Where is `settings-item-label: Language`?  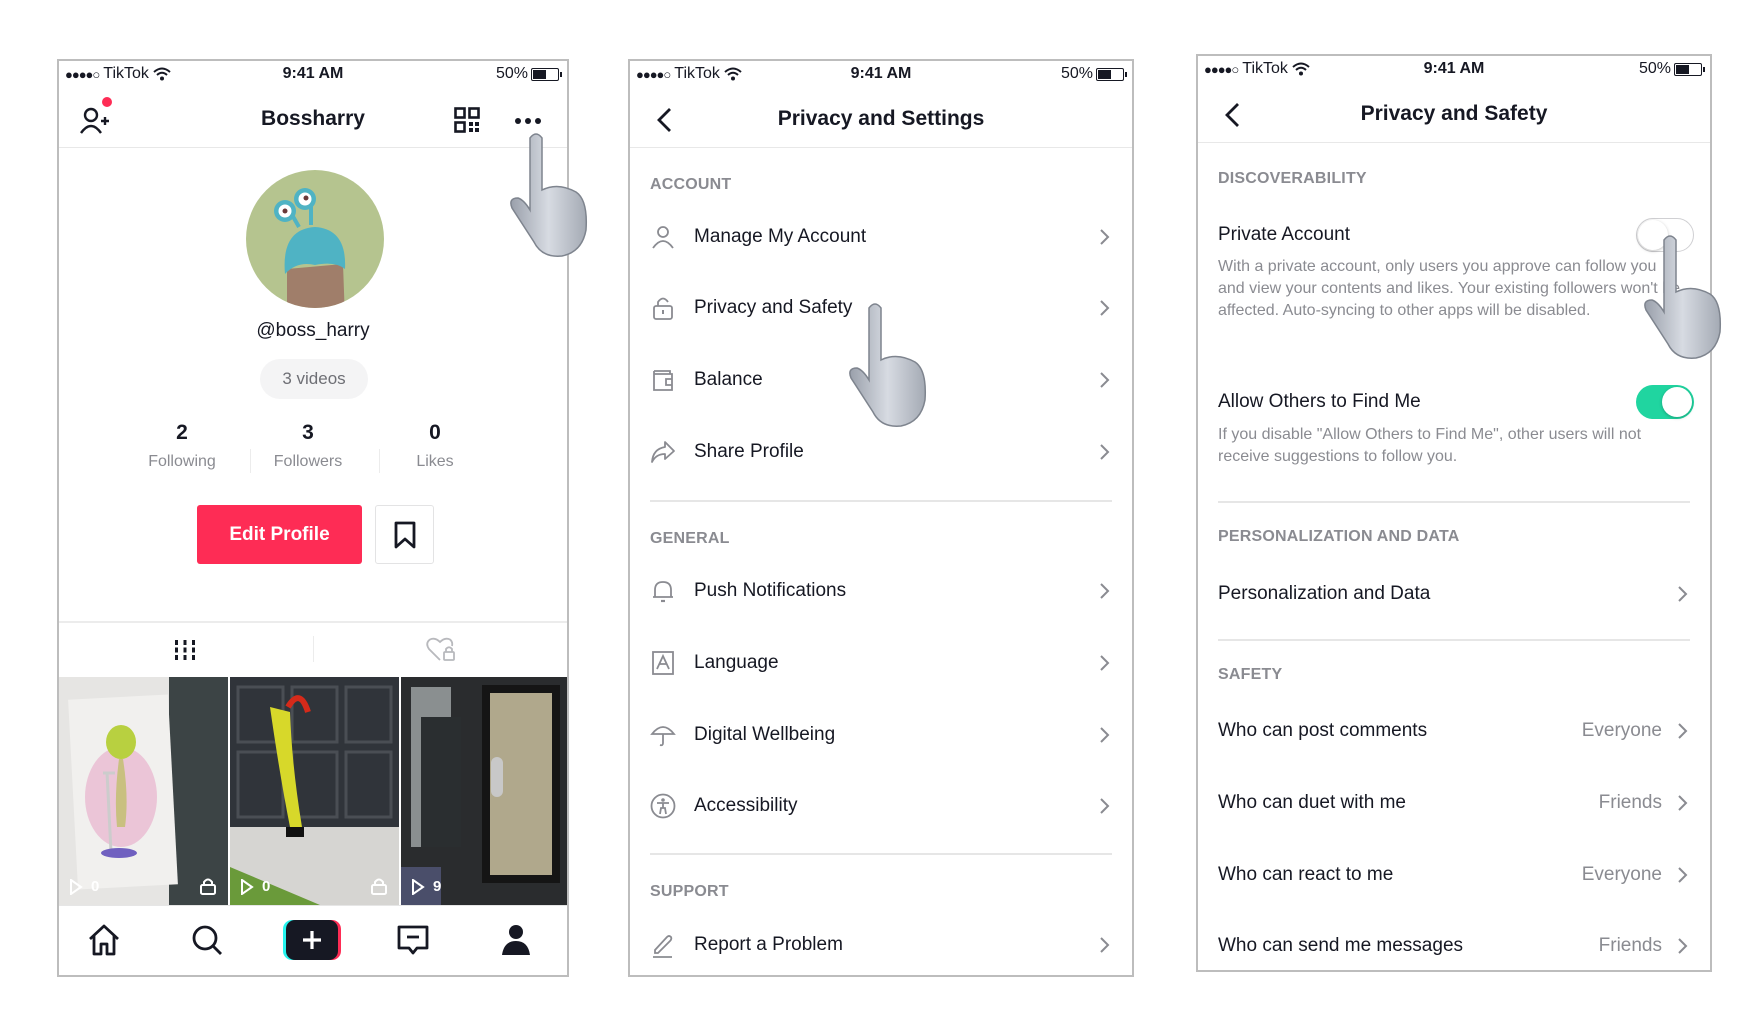 settings-item-label: Language is located at coordinates (736, 662).